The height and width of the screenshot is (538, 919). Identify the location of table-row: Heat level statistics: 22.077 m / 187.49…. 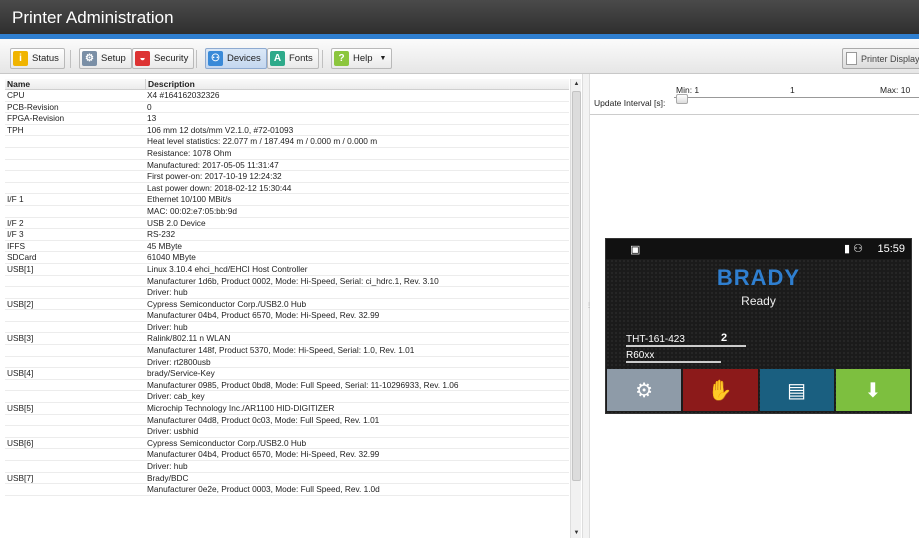
(287, 142).